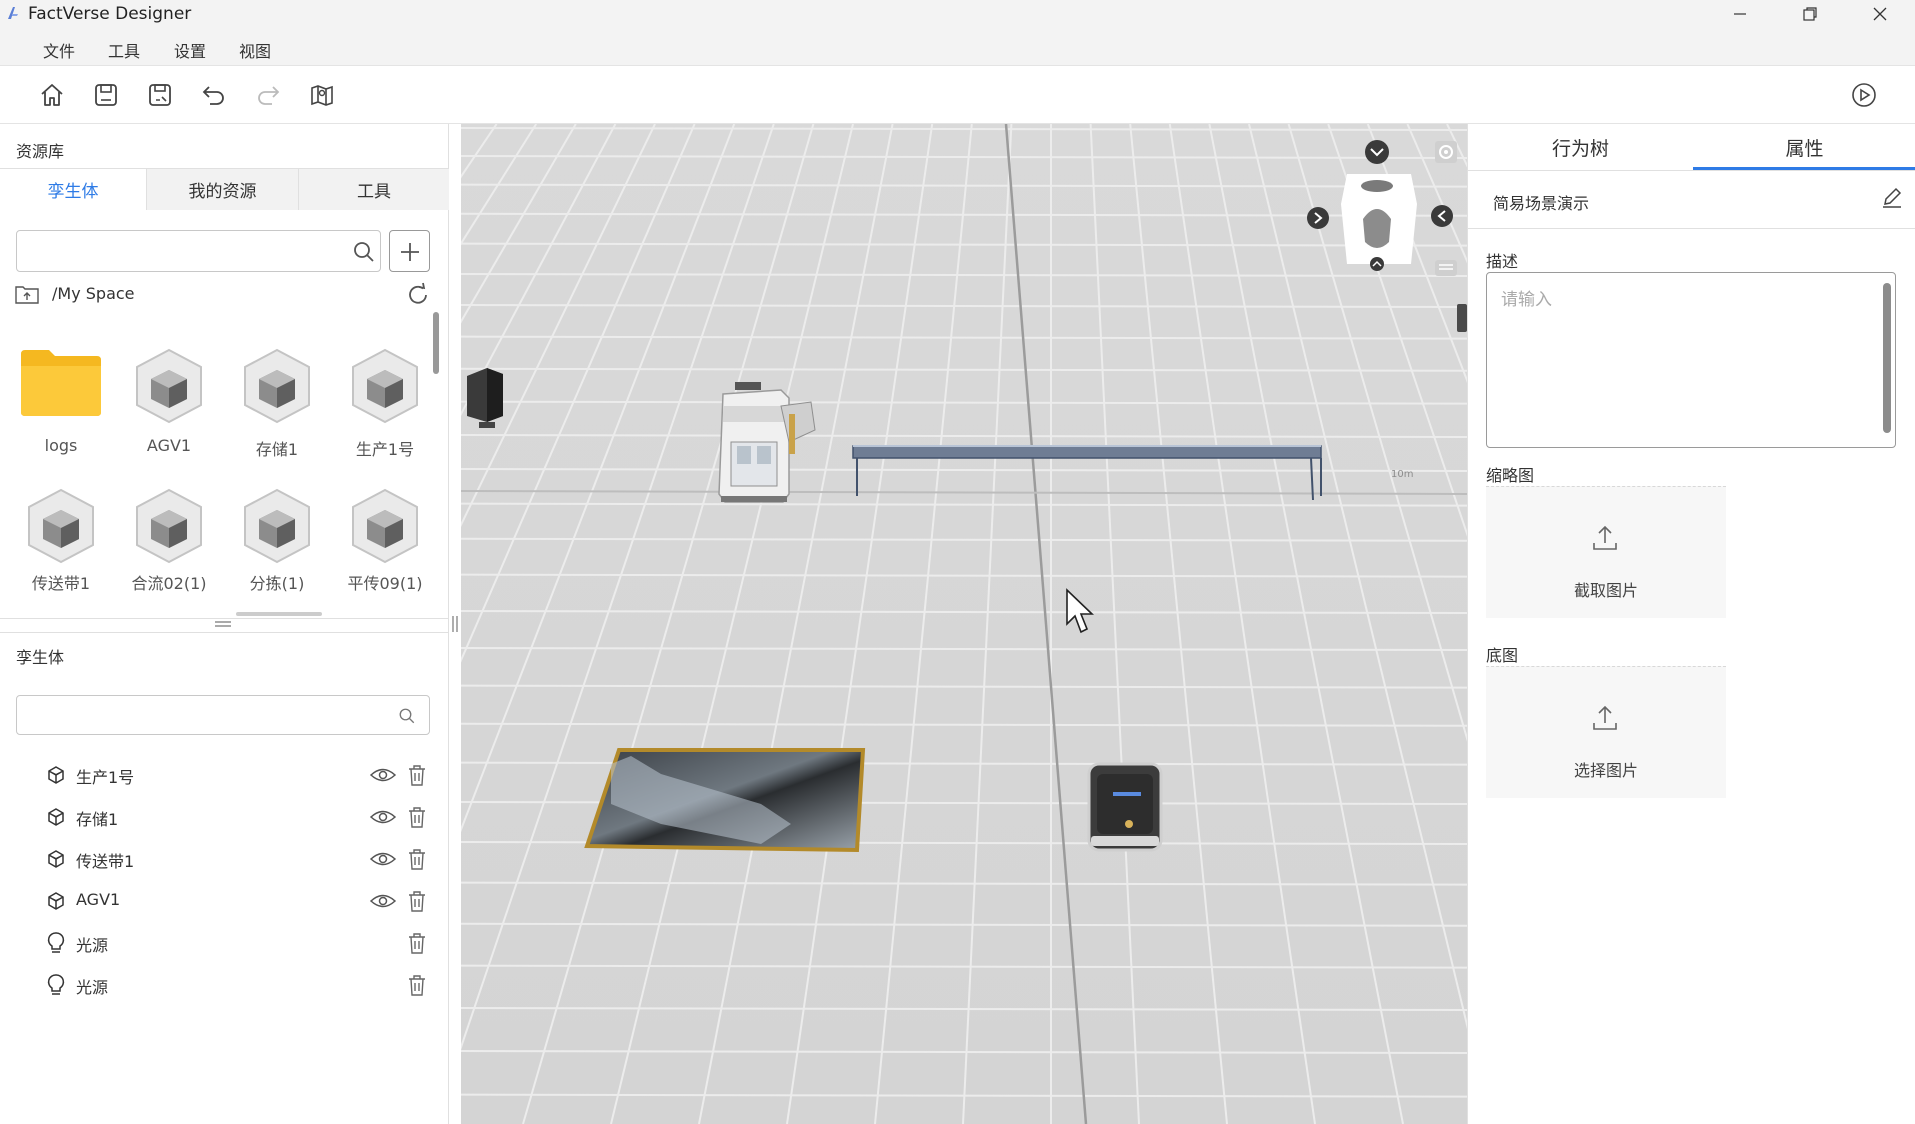 The image size is (1915, 1124). Describe the element at coordinates (110, 14) in the screenshot. I see `window-title: FactVerse Designer` at that location.